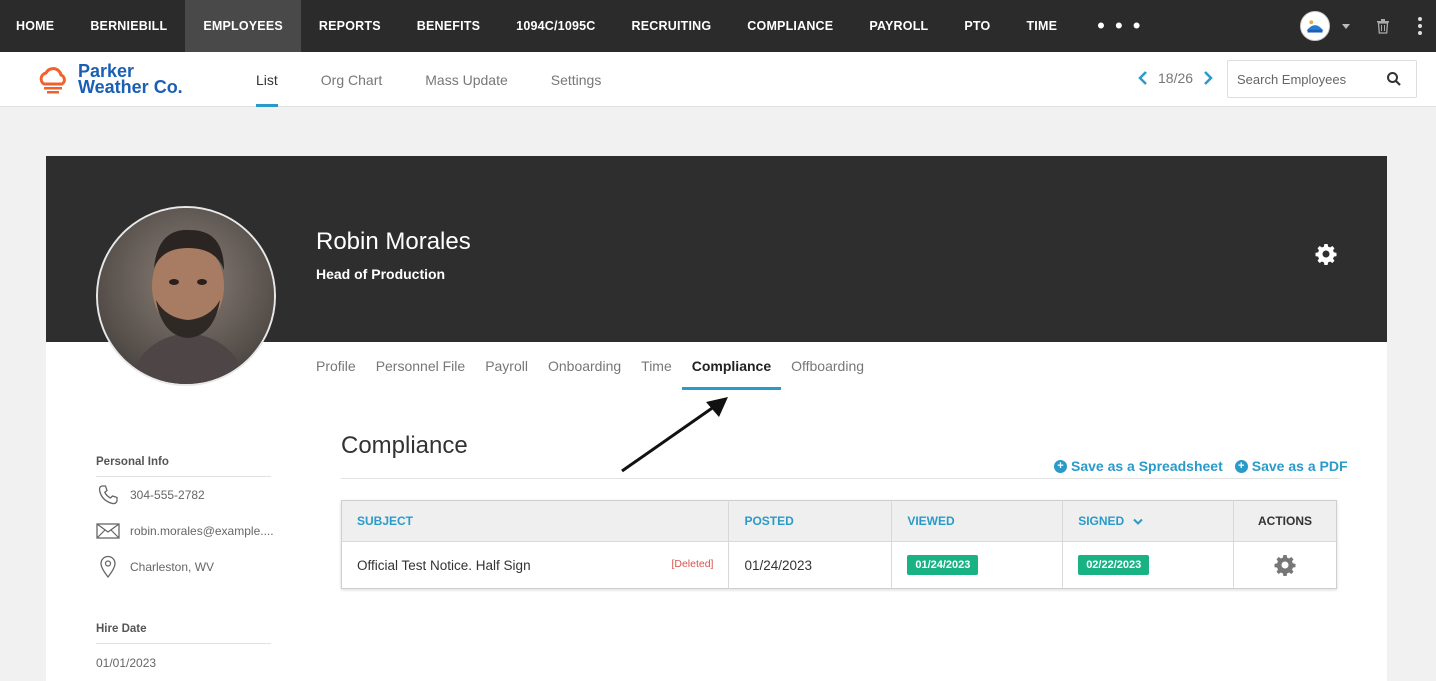 The image size is (1436, 681). I want to click on column-posted: POSTED, so click(810, 521).